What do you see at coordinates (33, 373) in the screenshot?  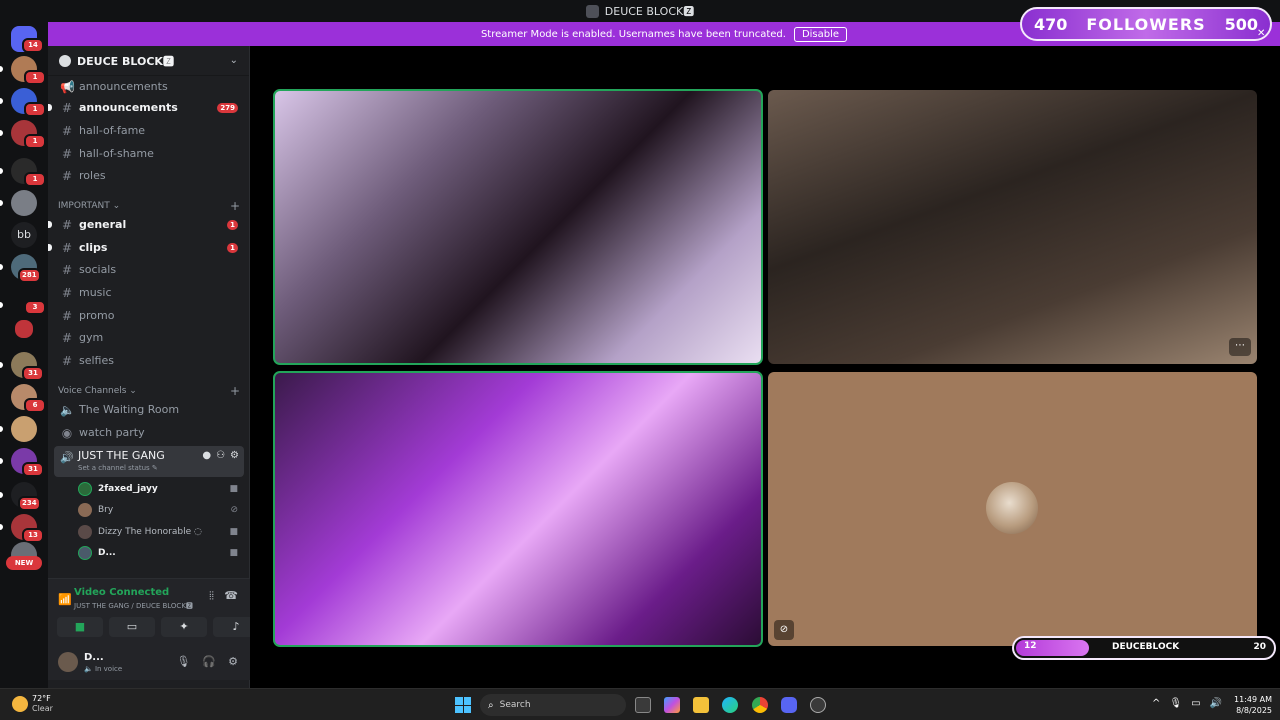 I see `rail-badge: 31` at bounding box center [33, 373].